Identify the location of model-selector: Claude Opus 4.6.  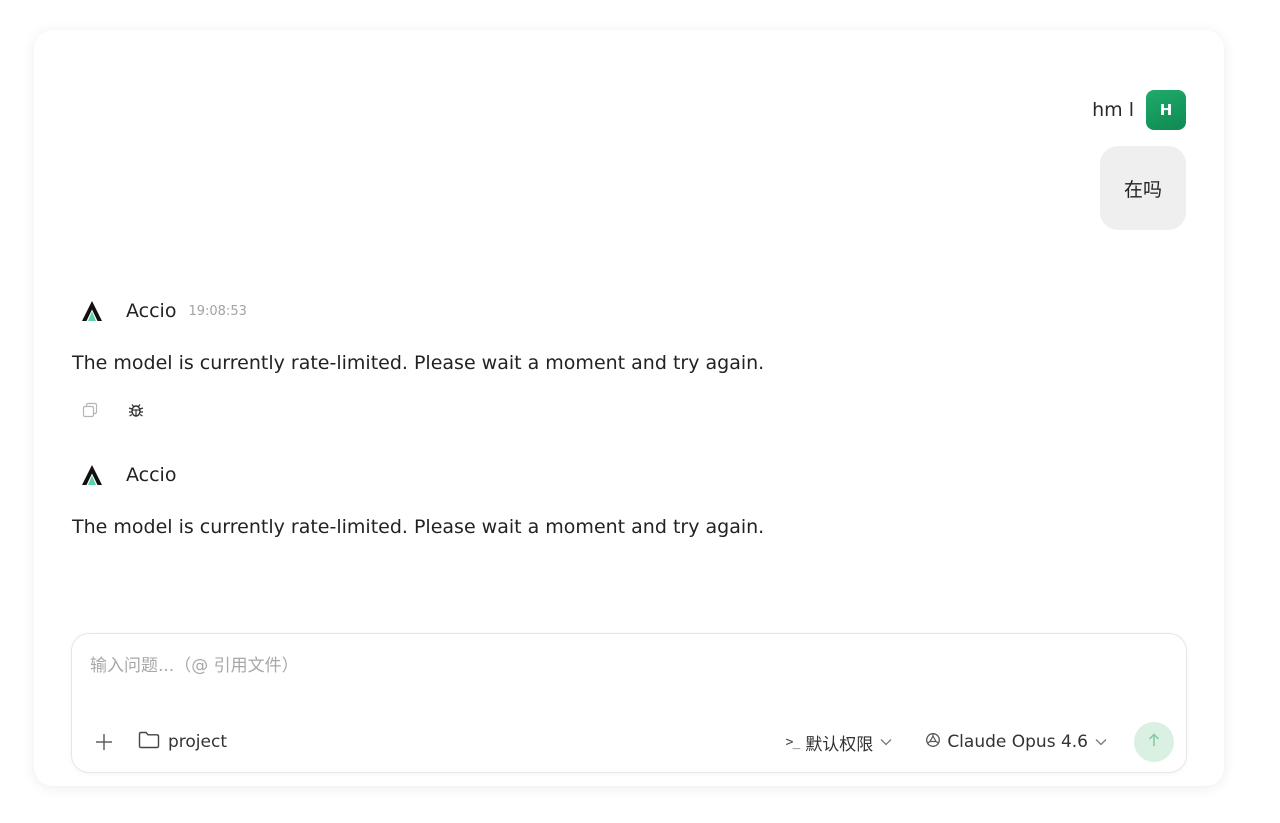
(1016, 742).